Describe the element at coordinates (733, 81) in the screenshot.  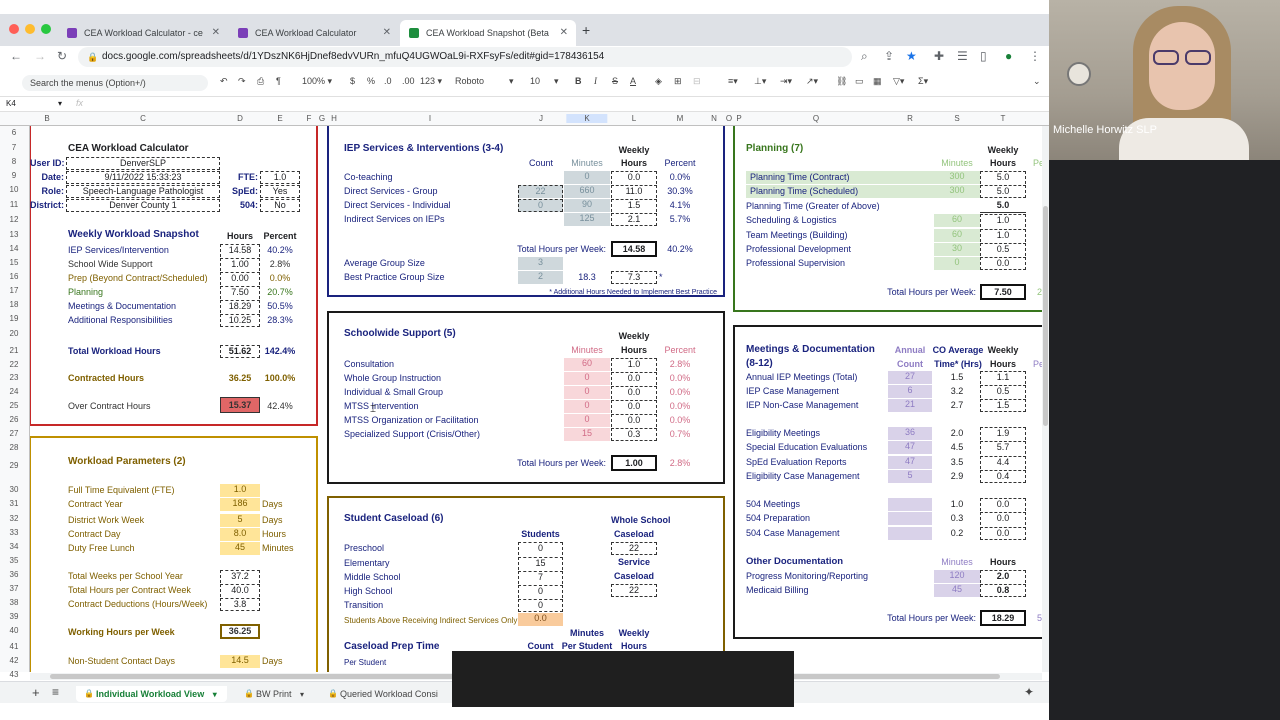
I see `horizontal-align-icon: ≡▾` at that location.